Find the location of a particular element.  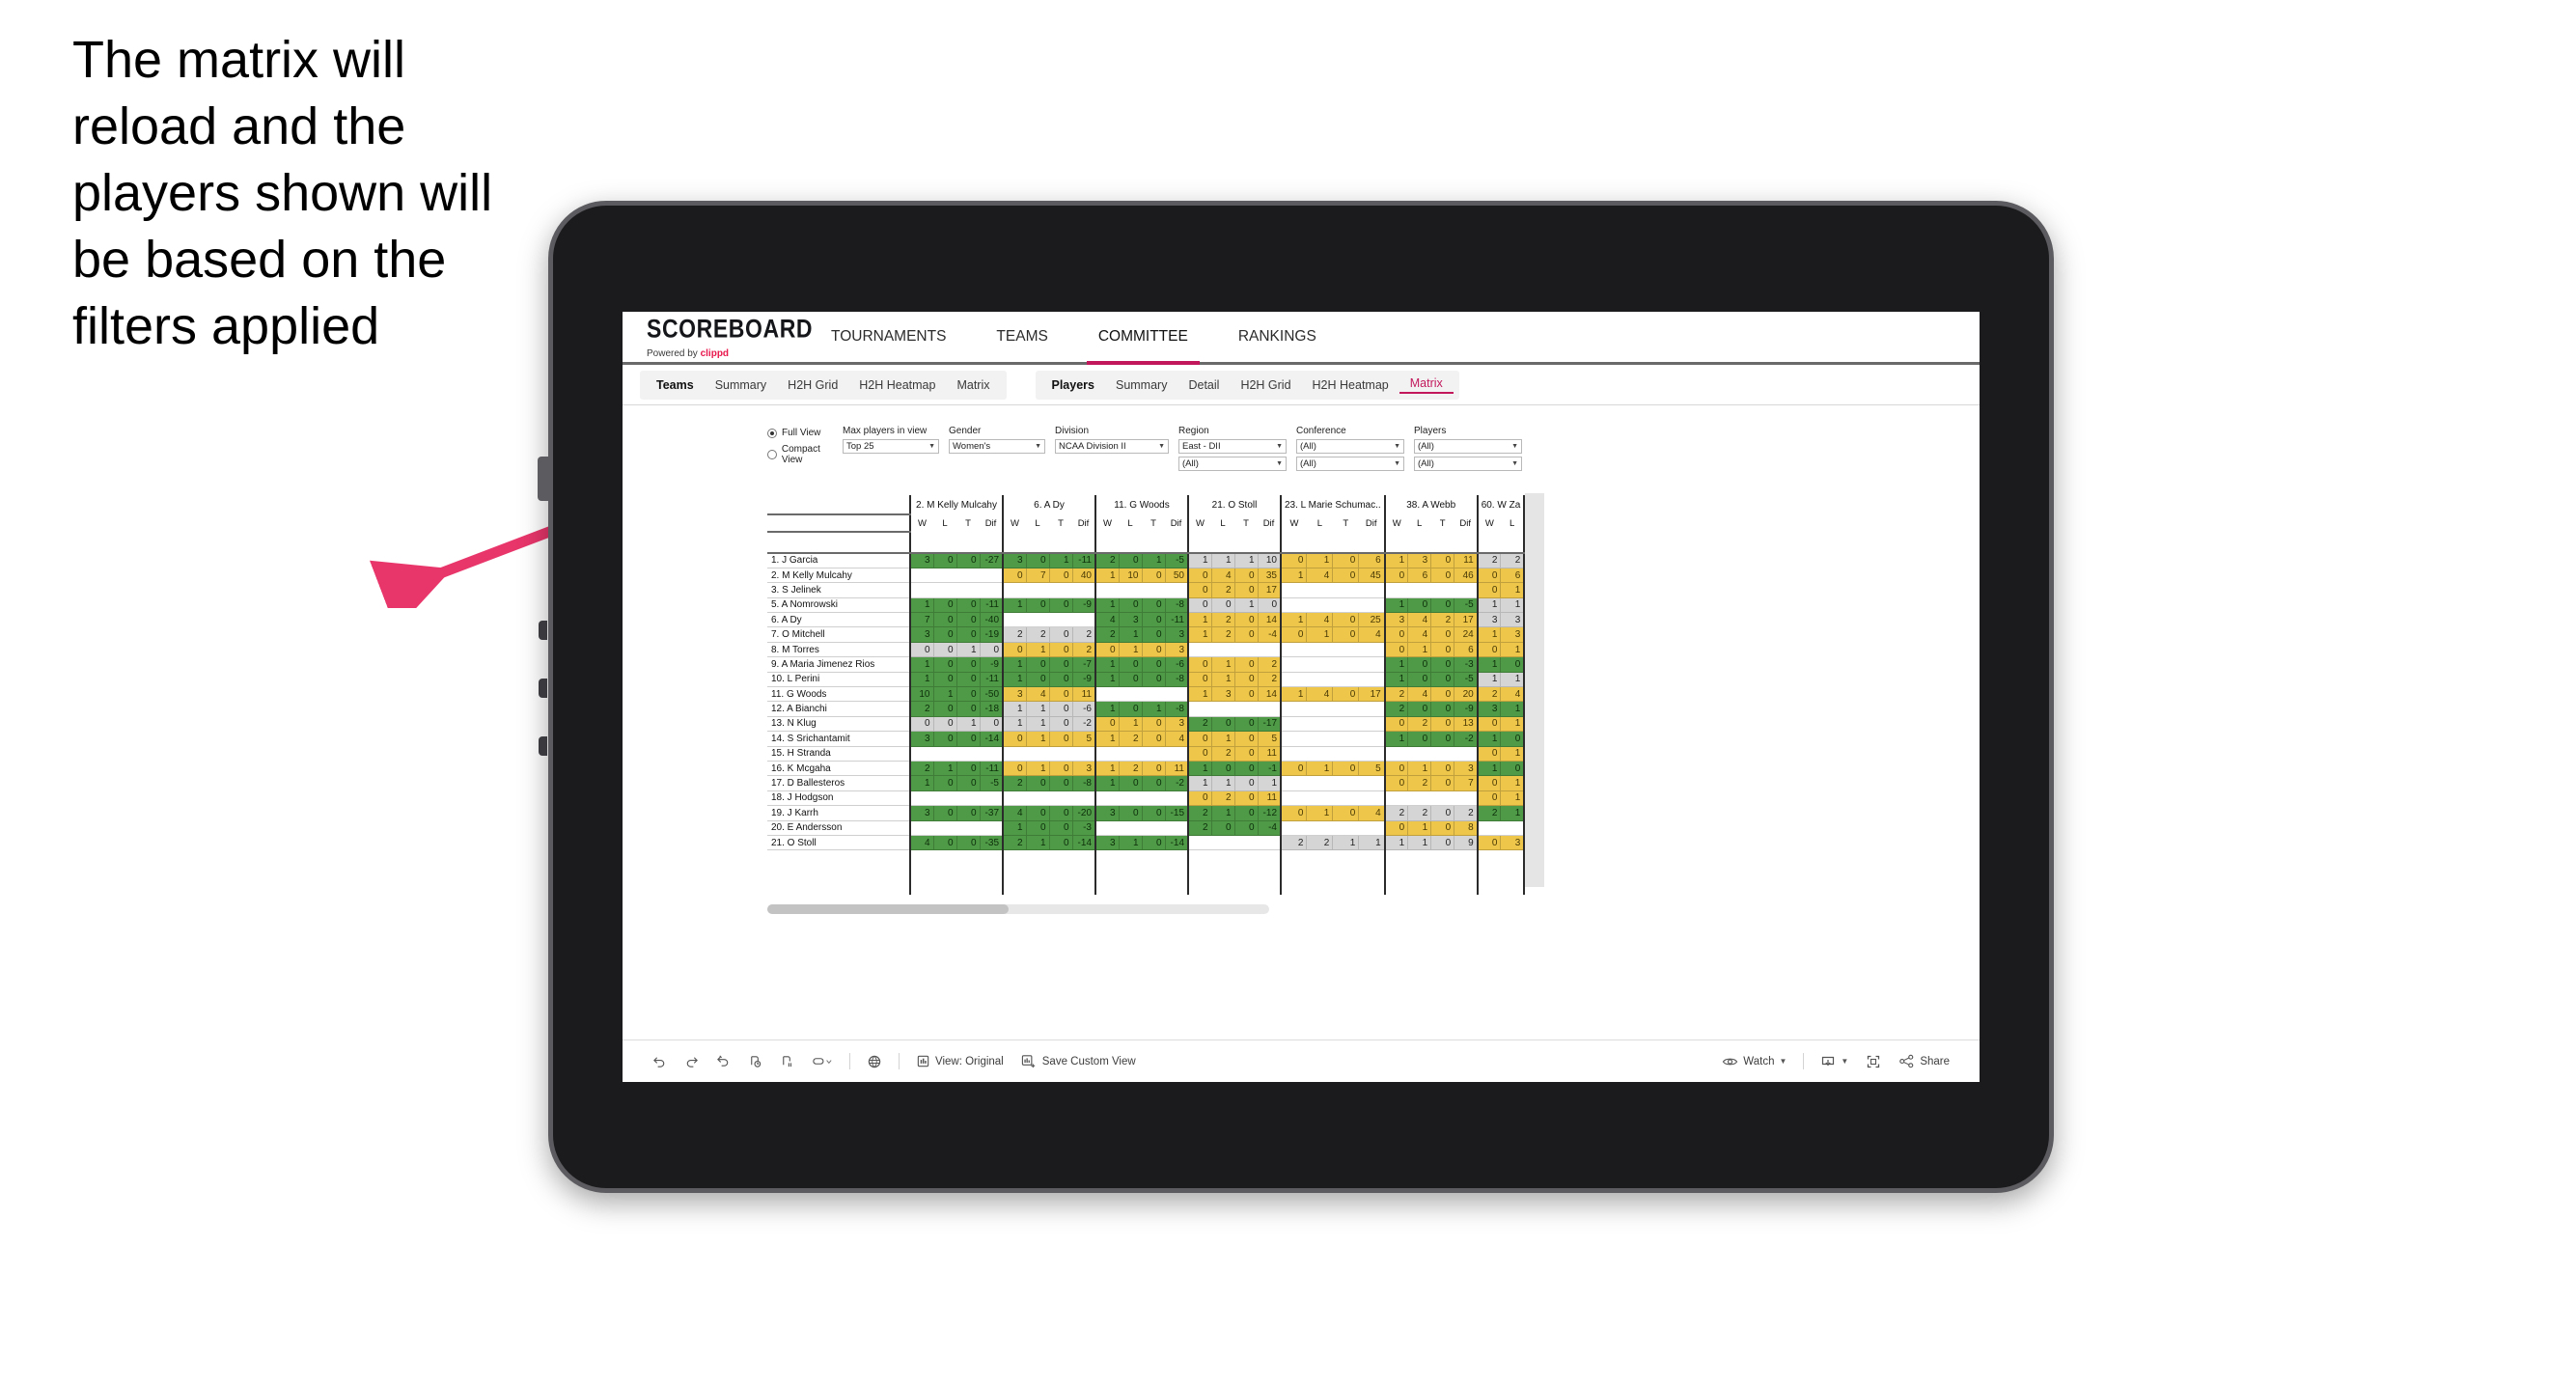

matrix-cell: -9 is located at coordinates (1083, 679).